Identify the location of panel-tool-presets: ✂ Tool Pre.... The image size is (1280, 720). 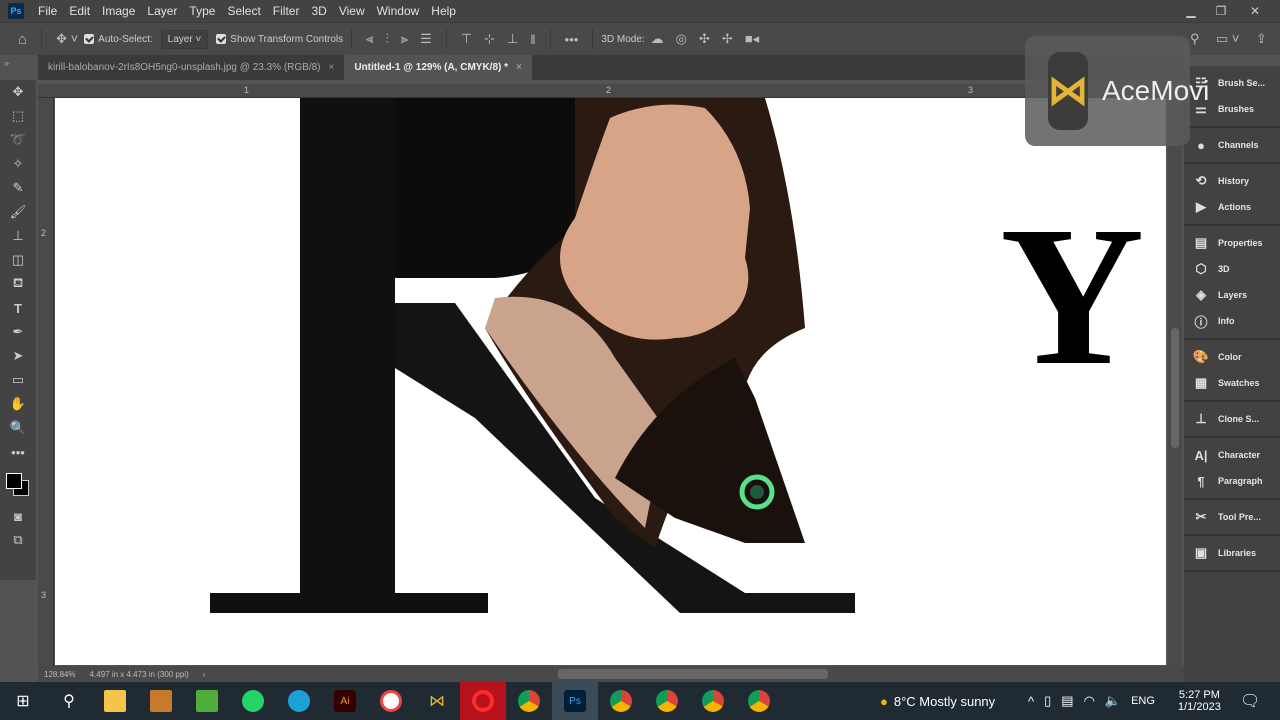
(1232, 517).